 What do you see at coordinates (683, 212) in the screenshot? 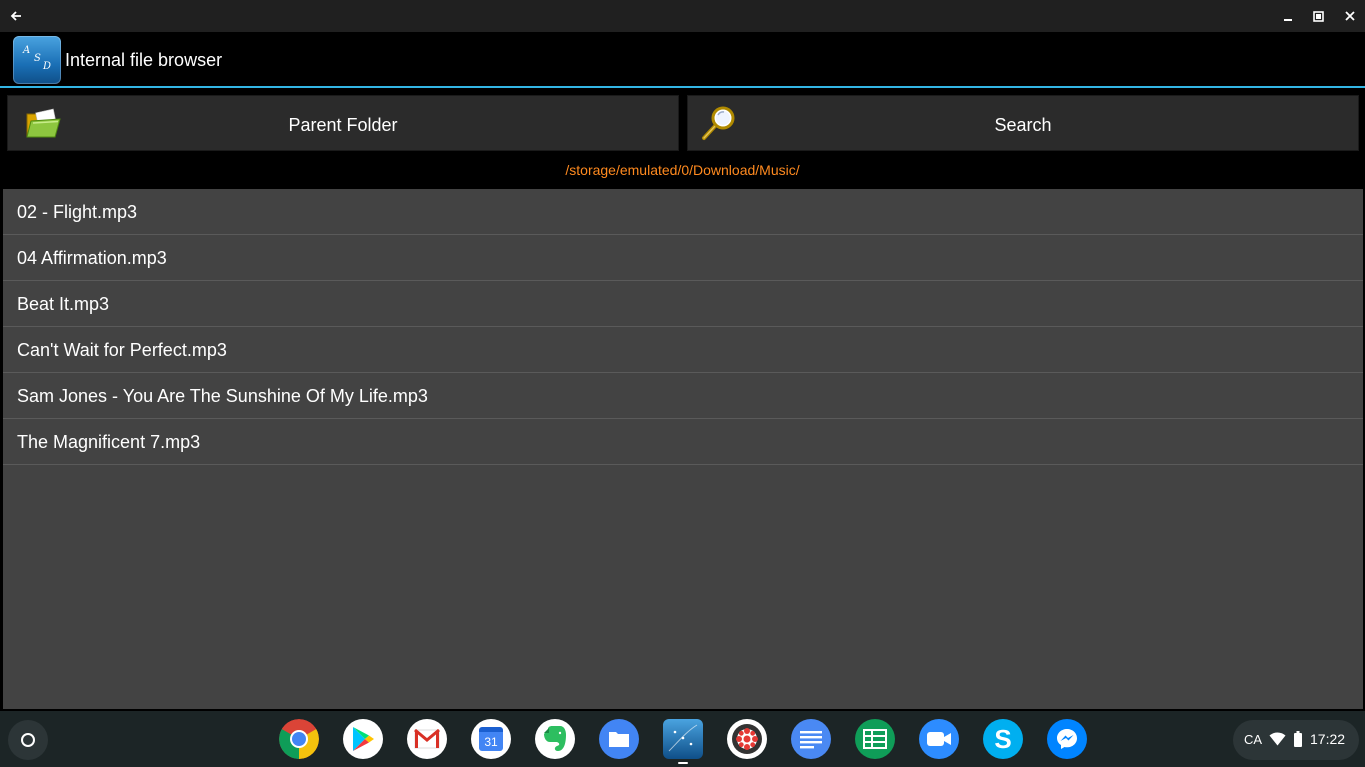
I see `file-row: 02 - Flight.mp3` at bounding box center [683, 212].